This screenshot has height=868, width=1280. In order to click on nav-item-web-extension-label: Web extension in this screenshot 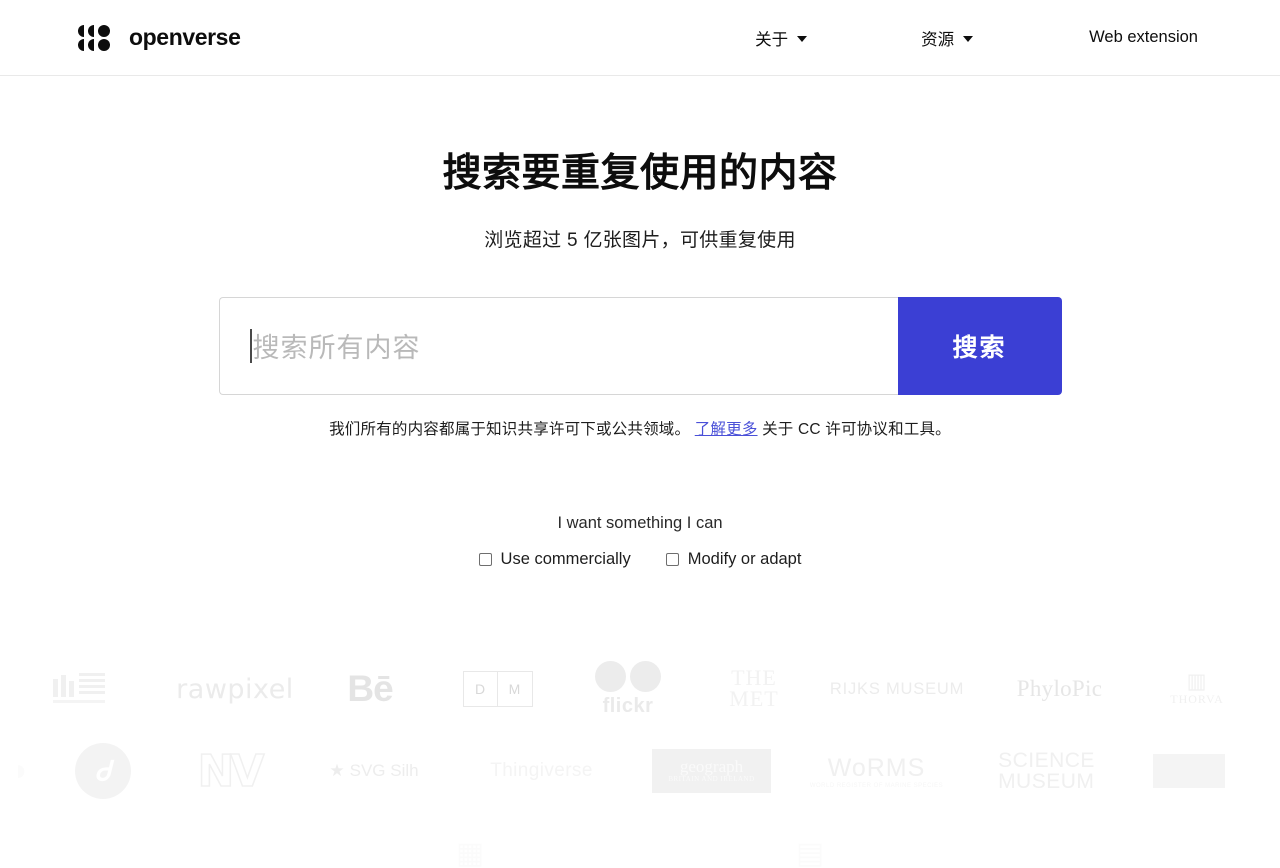, I will do `click(1143, 37)`.